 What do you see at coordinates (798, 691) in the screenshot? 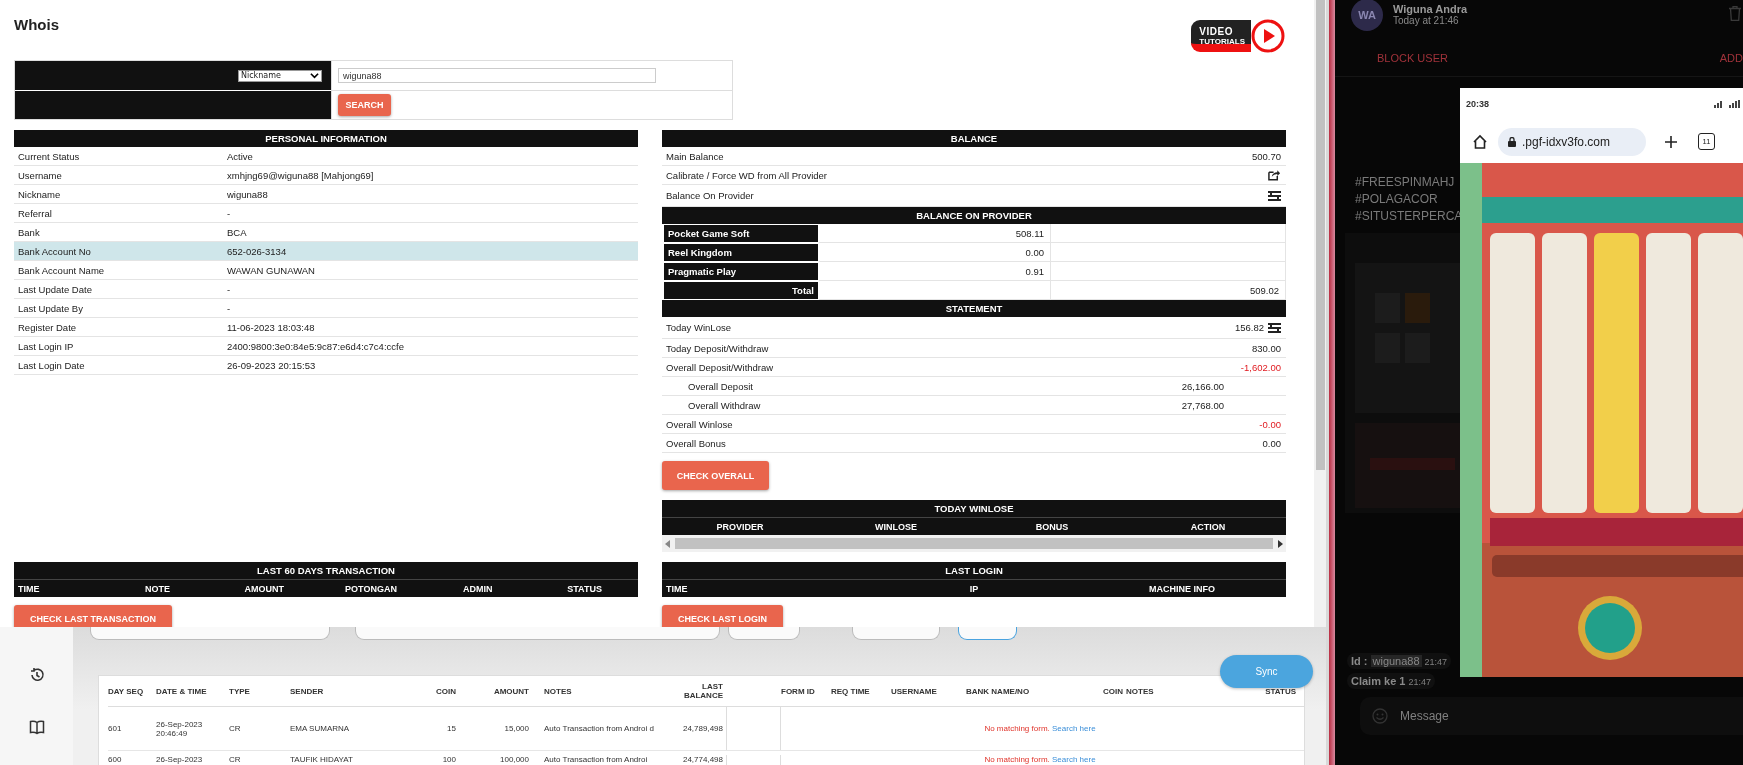
I see `column-header: FORM ID` at bounding box center [798, 691].